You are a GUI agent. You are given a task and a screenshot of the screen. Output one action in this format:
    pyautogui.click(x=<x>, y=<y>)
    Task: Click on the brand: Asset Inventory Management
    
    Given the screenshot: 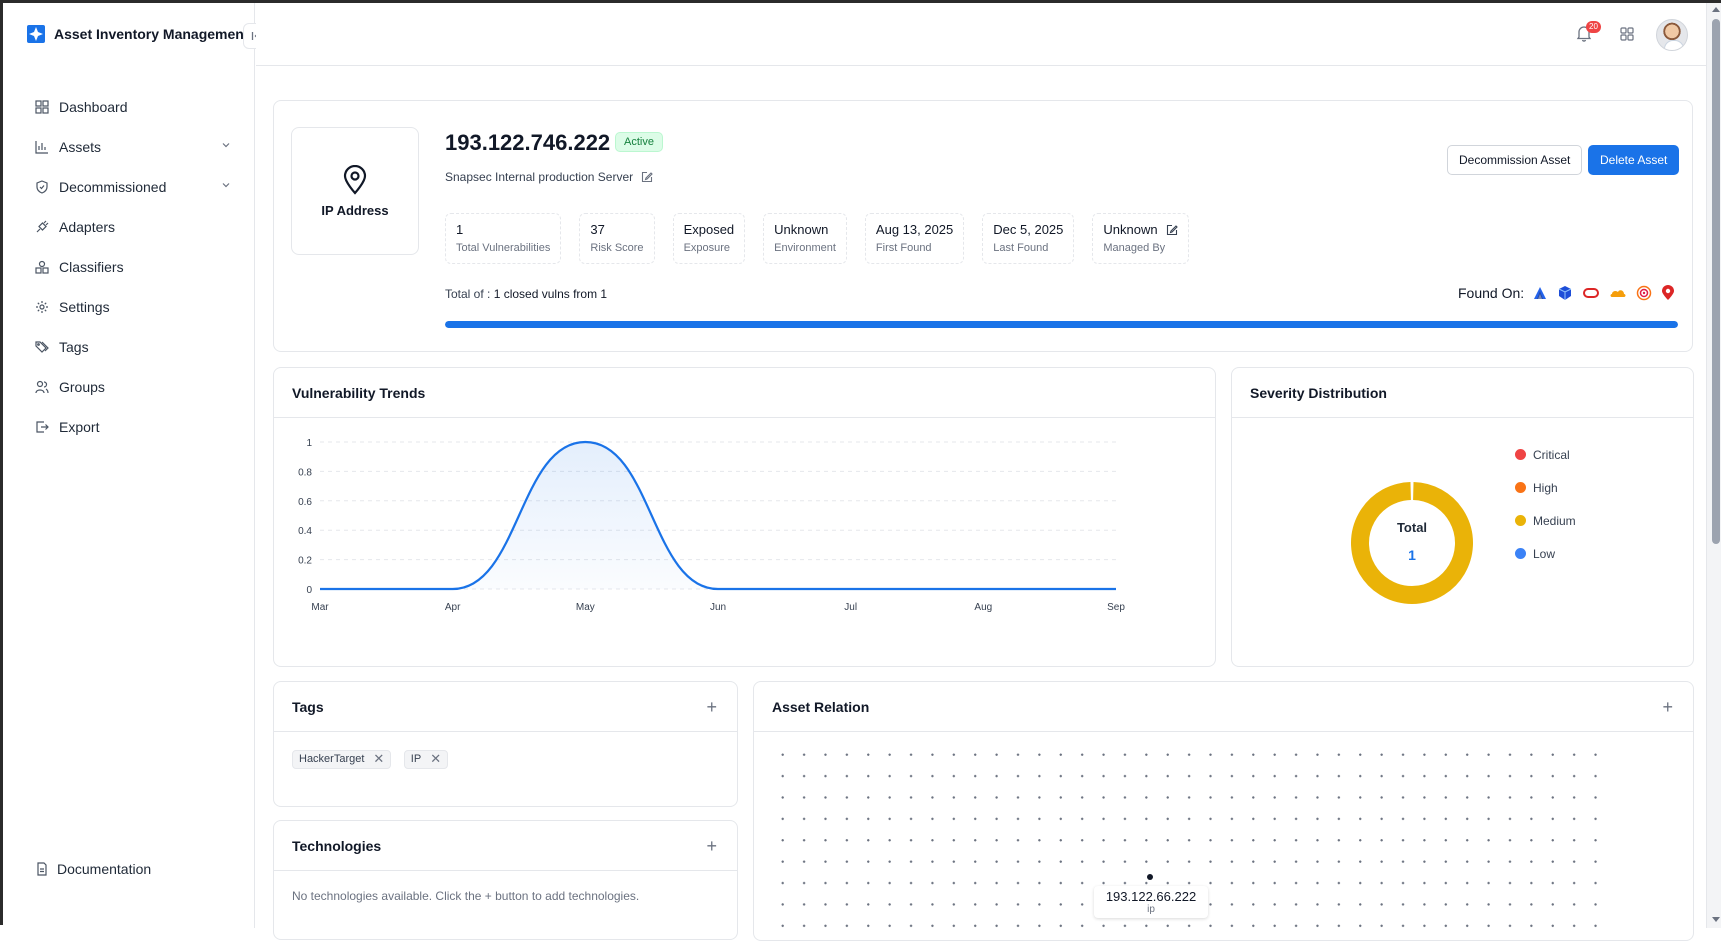 What is the action you would take?
    pyautogui.click(x=138, y=34)
    